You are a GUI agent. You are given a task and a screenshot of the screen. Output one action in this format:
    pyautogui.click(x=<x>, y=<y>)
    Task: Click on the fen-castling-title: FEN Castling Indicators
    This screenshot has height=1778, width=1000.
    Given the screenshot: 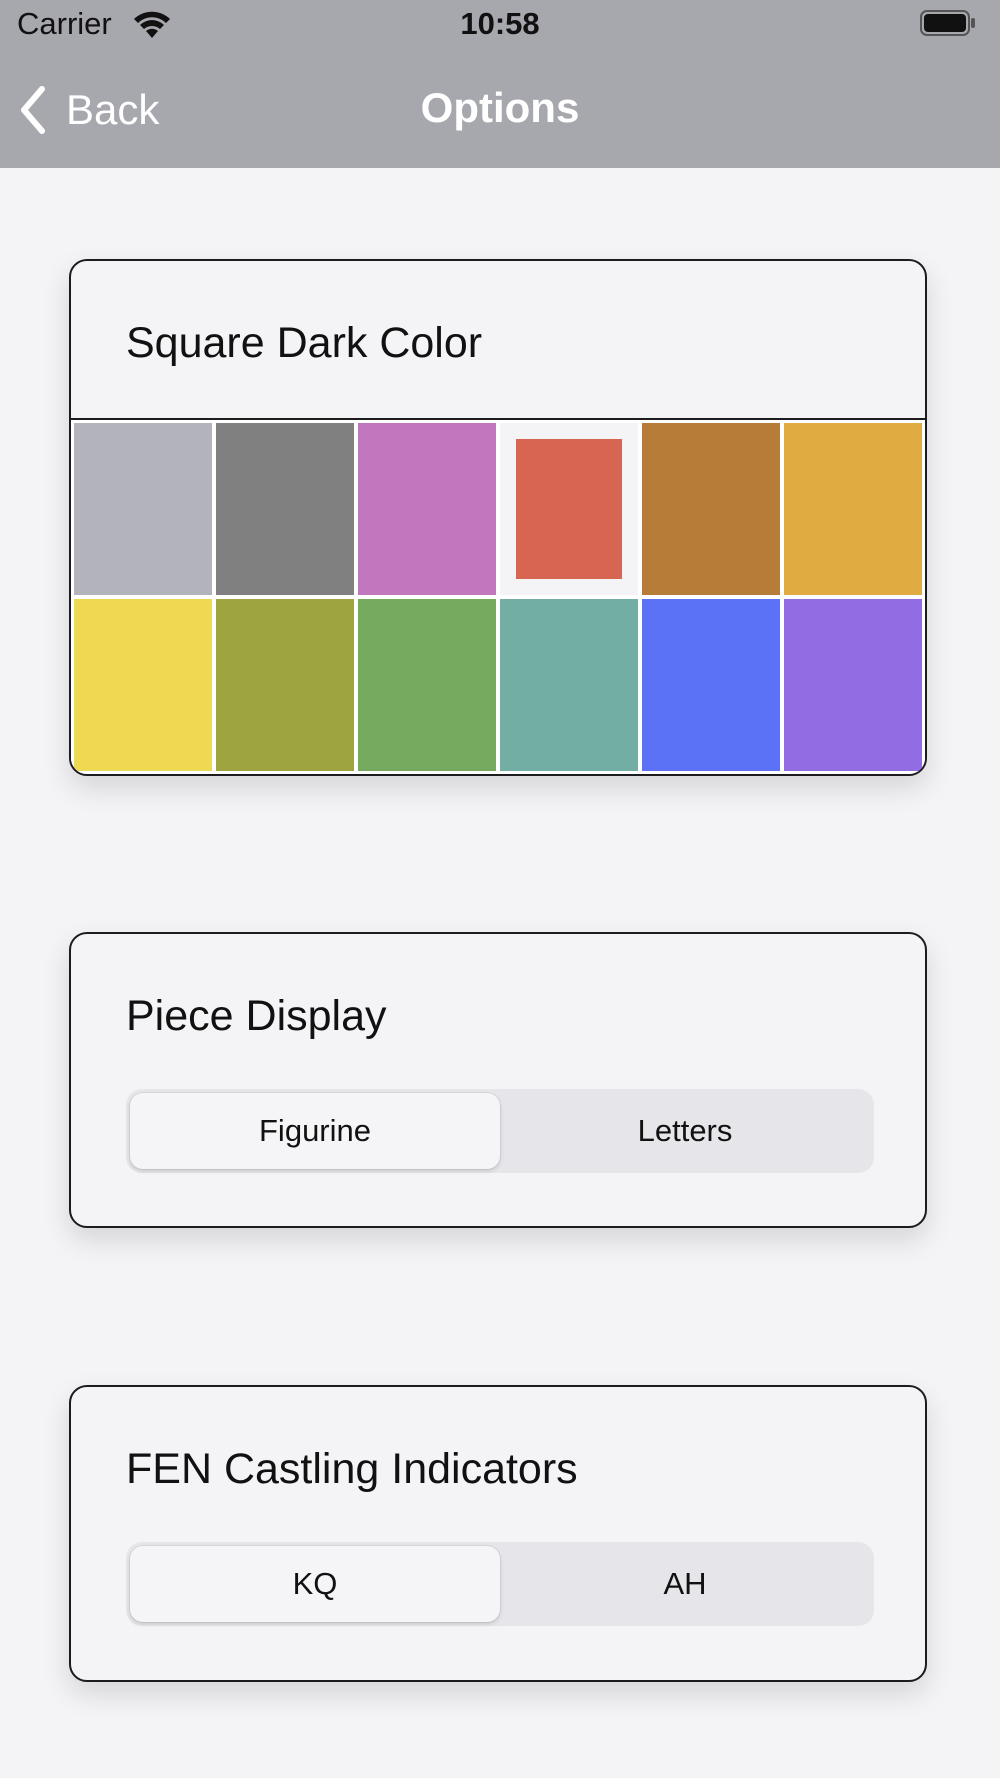 What is the action you would take?
    pyautogui.click(x=352, y=1469)
    